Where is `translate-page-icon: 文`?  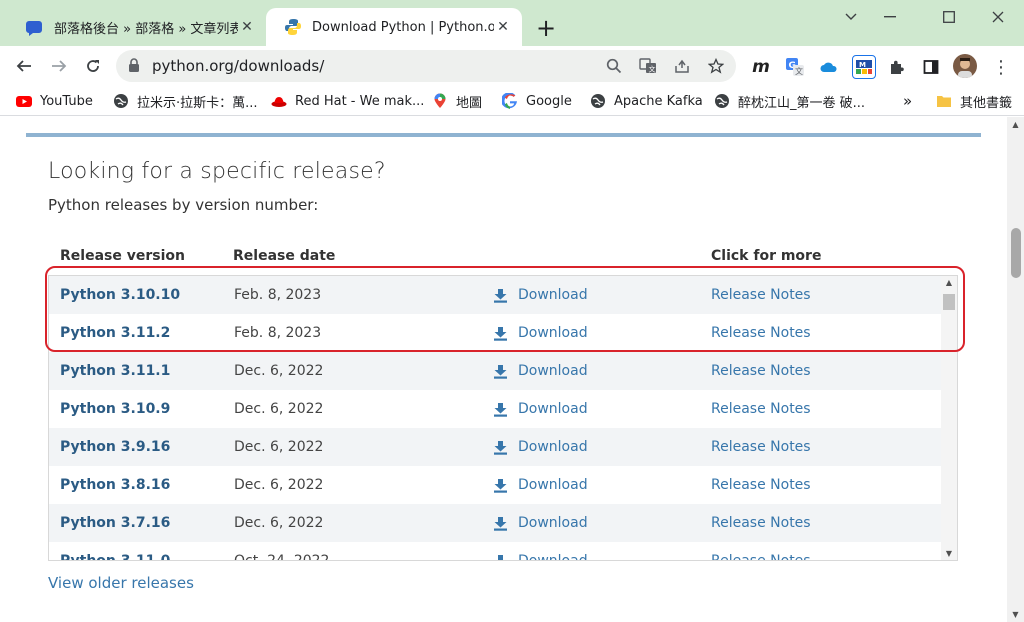 translate-page-icon: 文 is located at coordinates (648, 66).